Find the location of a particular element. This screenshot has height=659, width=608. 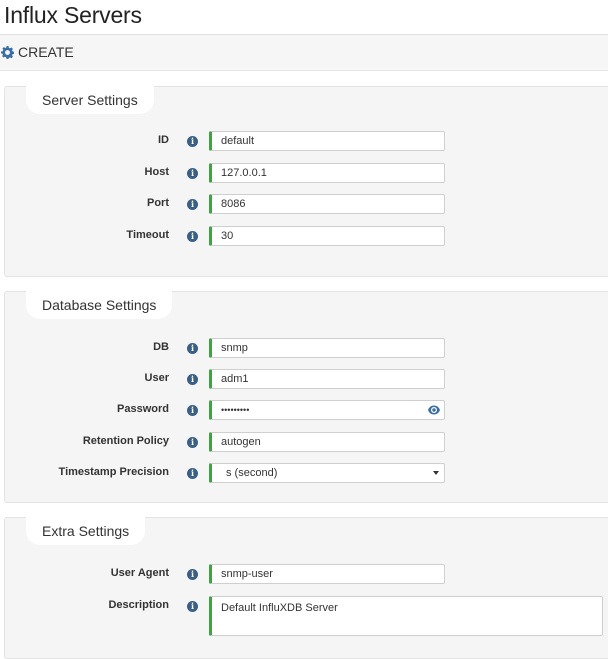

caret-down-icon is located at coordinates (436, 473).